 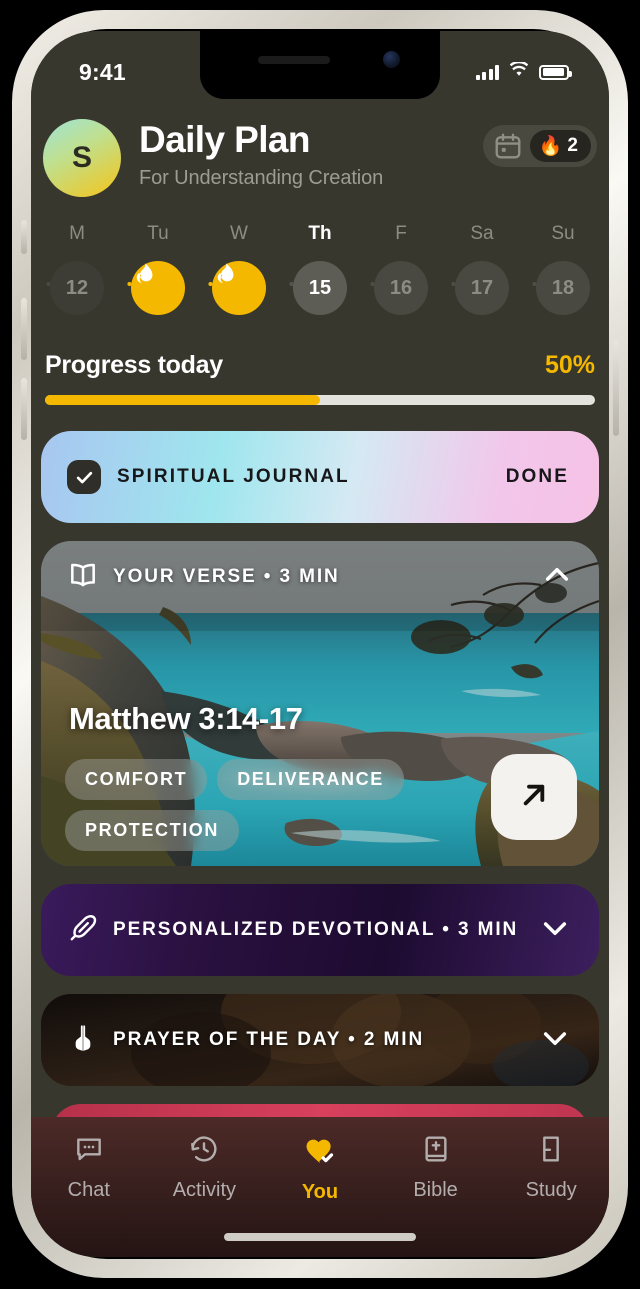 I want to click on praying-hands-icon, so click(x=83, y=1040).